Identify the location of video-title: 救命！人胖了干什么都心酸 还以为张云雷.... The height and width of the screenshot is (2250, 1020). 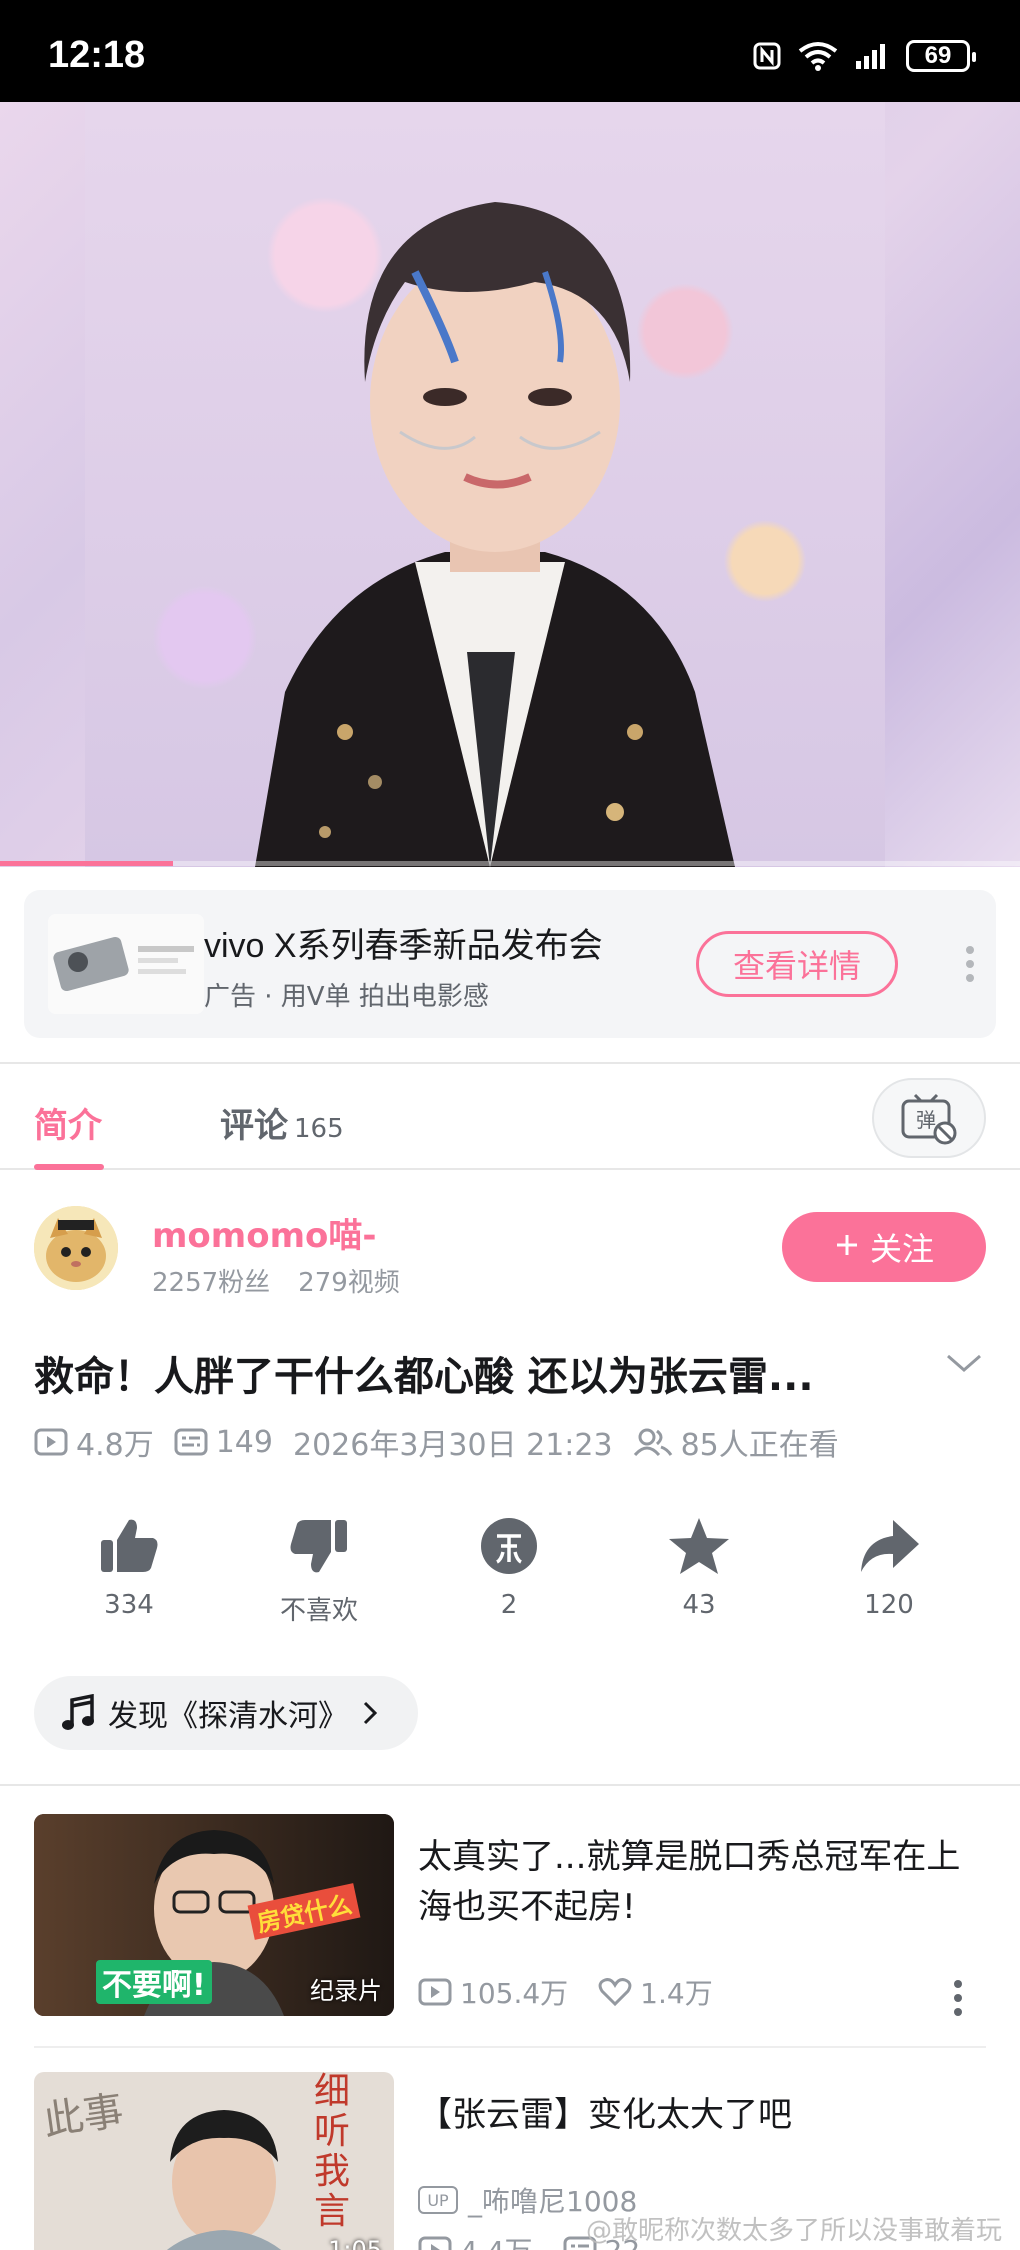
(424, 1377).